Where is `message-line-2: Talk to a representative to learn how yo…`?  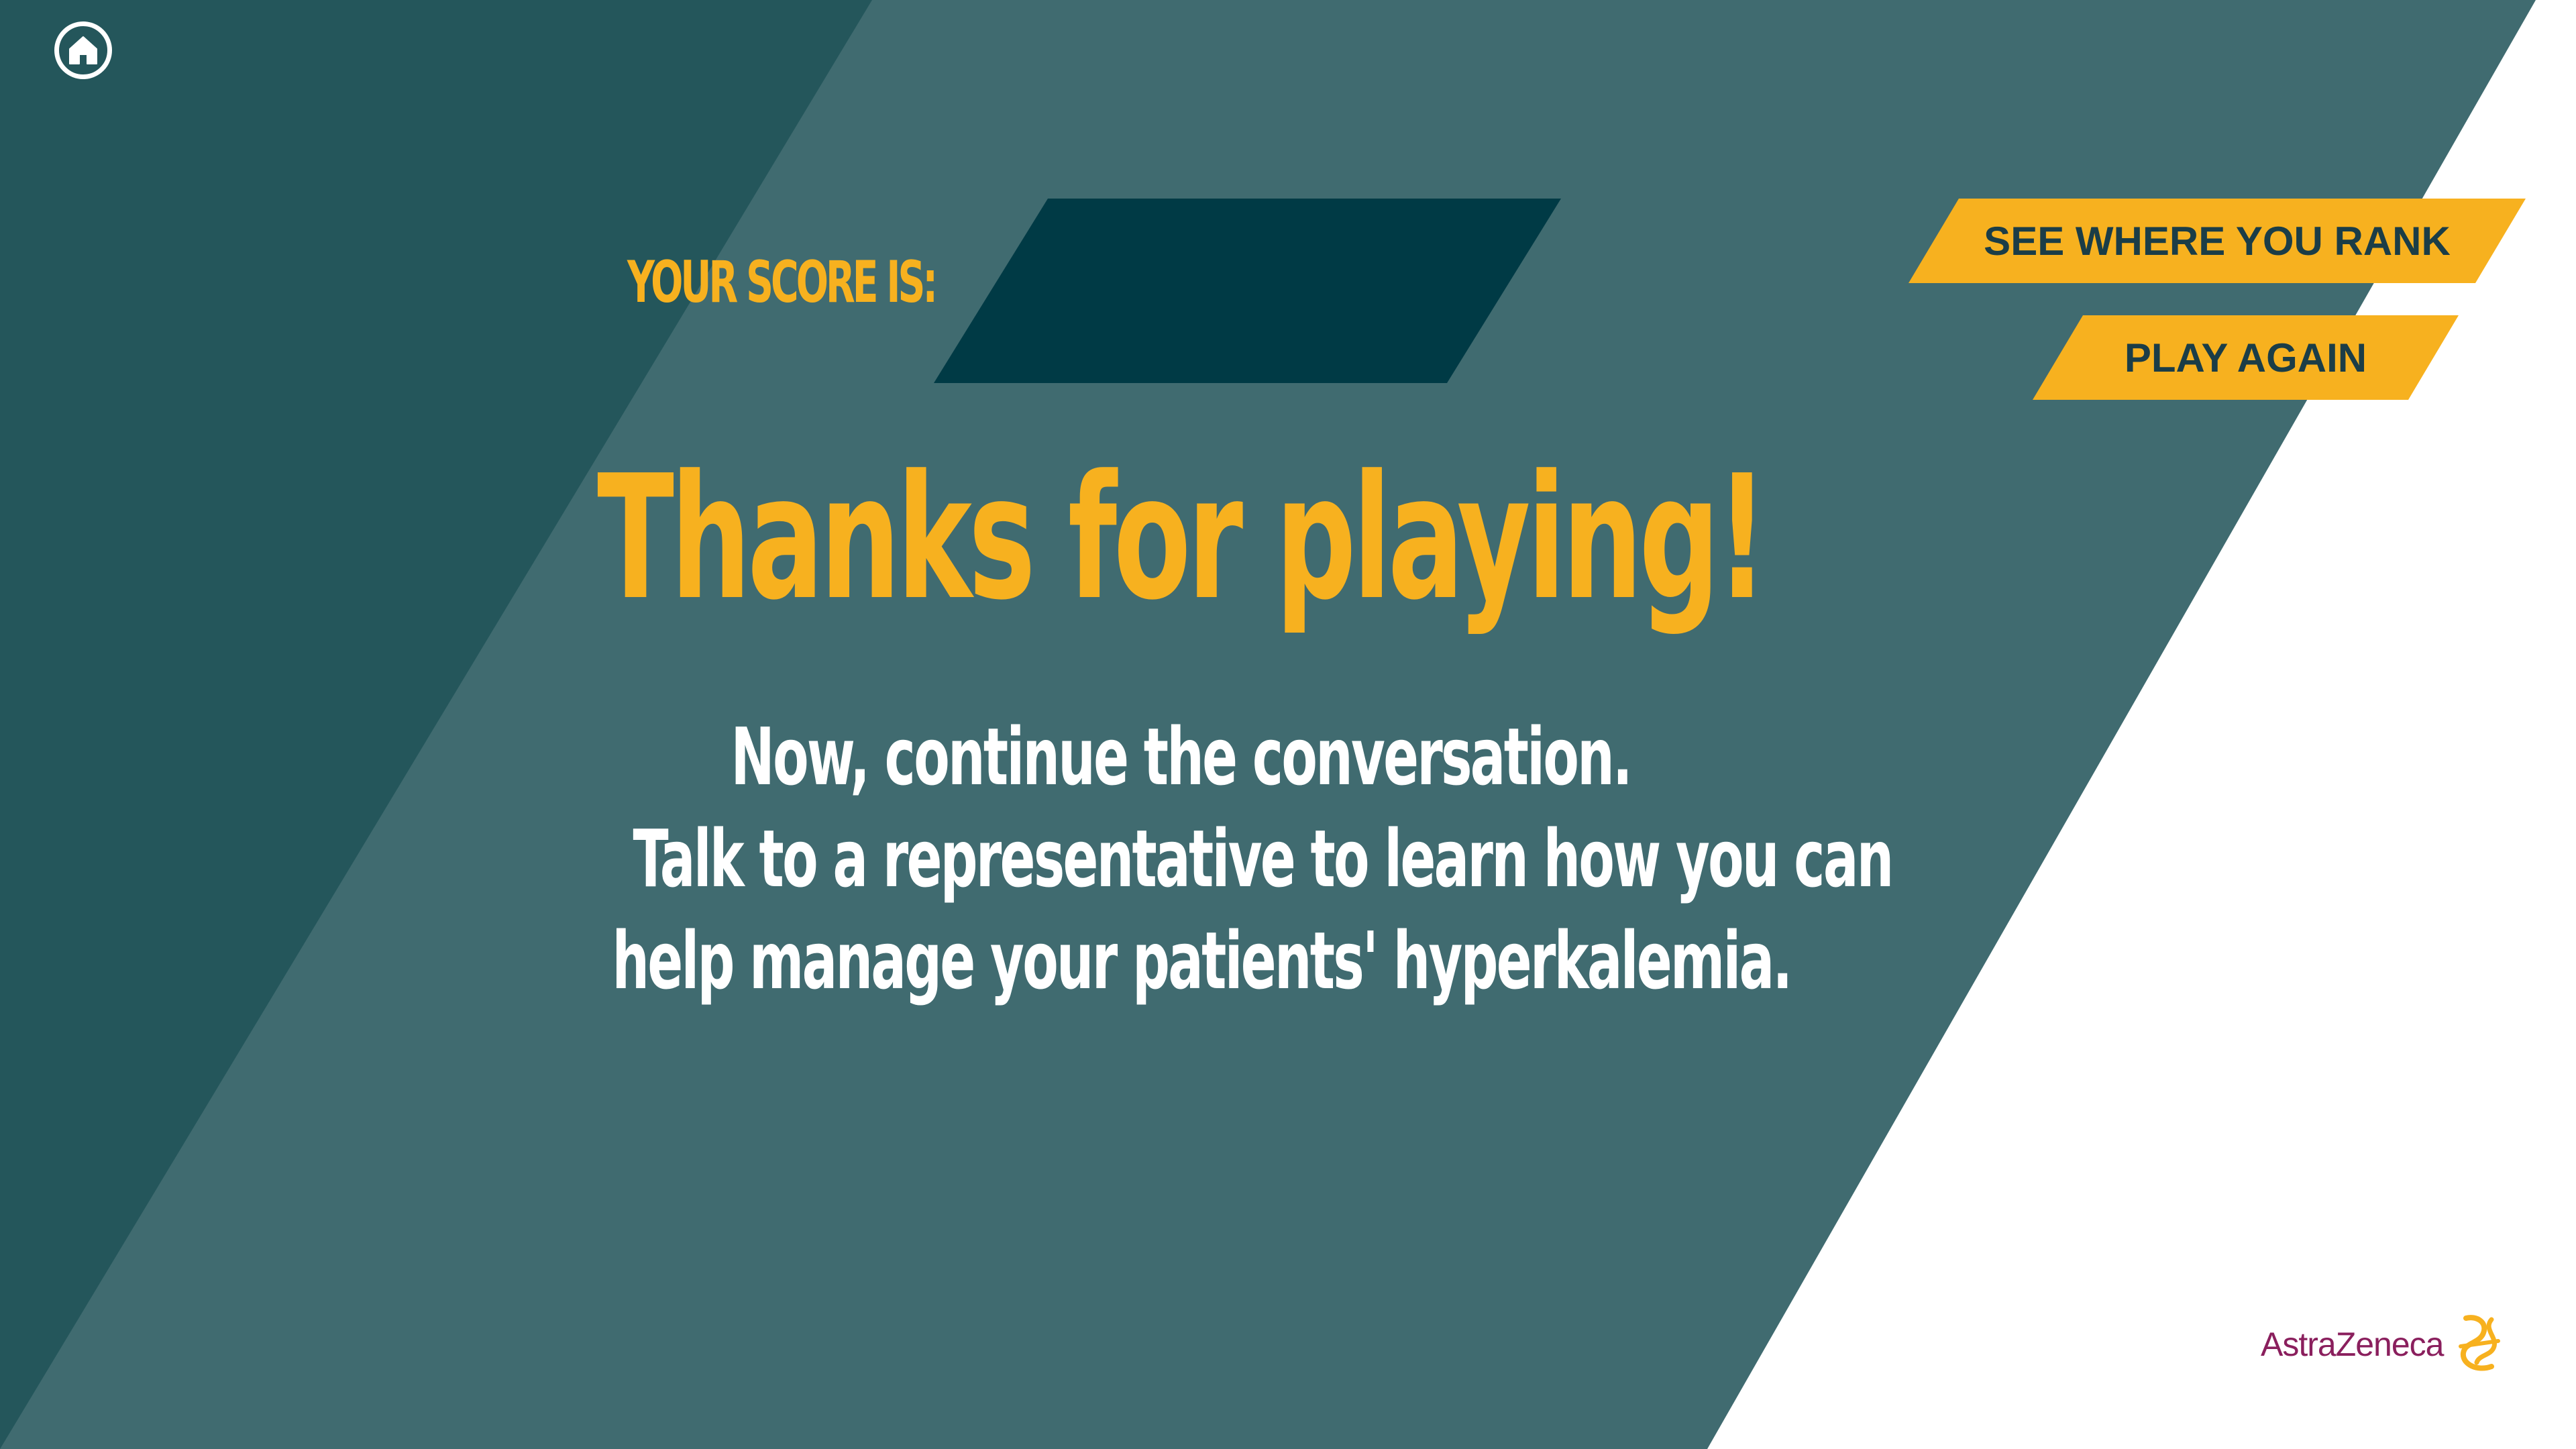
message-line-2: Talk to a representative to learn how yo… is located at coordinates (1263, 858).